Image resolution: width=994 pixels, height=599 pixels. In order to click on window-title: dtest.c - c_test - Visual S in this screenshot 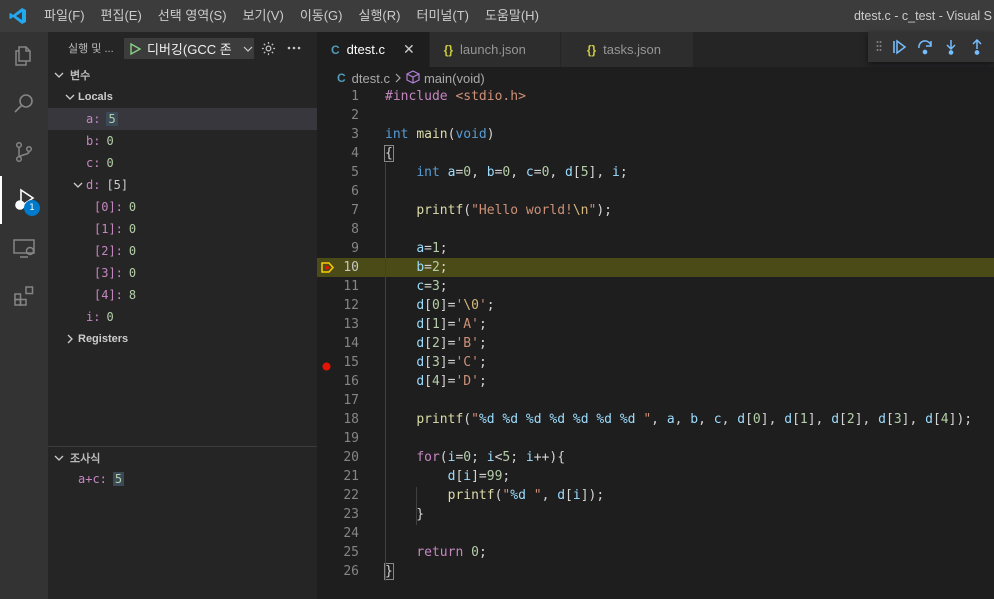, I will do `click(922, 16)`.